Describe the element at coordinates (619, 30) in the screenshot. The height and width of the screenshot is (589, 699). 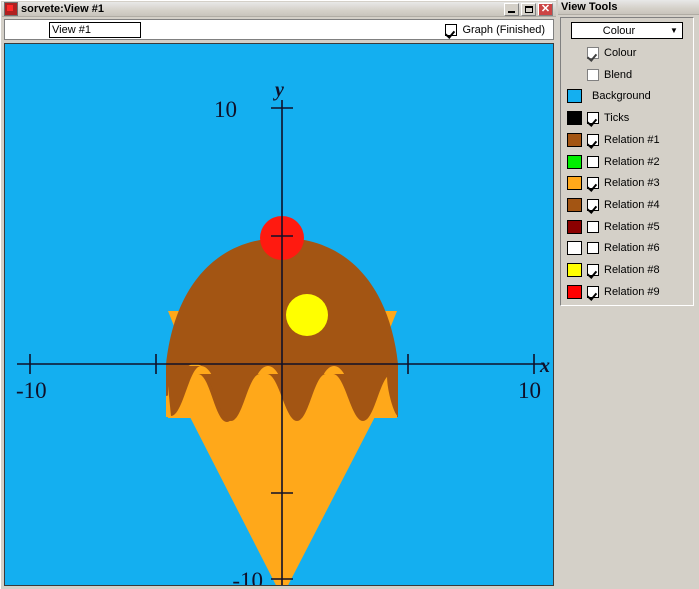
I see `colour-mode-select-value: Colour` at that location.